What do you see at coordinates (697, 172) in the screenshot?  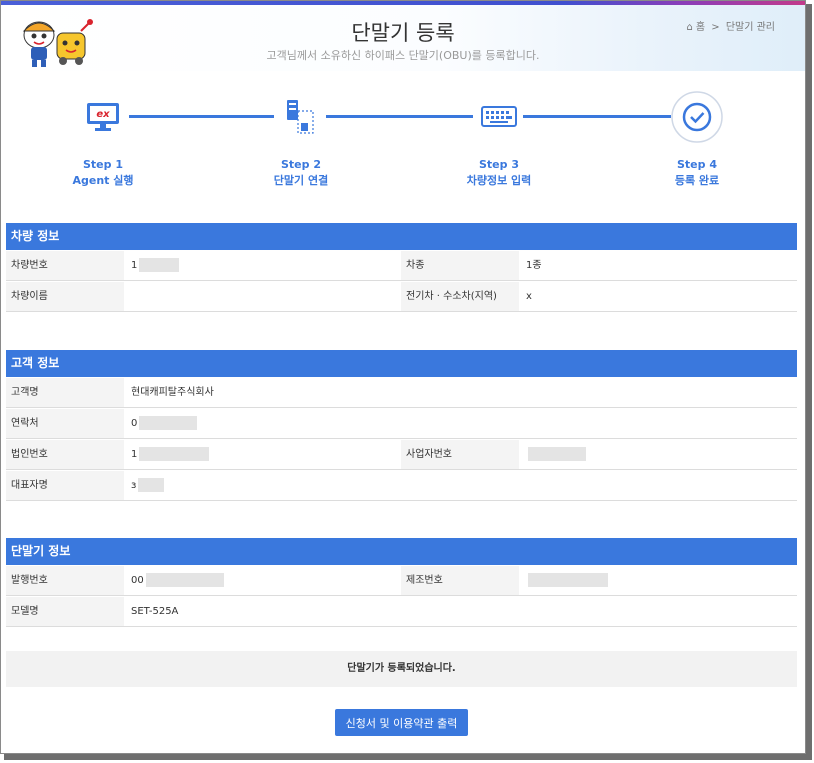 I see `step-4-label: Step 4 등록 완료` at bounding box center [697, 172].